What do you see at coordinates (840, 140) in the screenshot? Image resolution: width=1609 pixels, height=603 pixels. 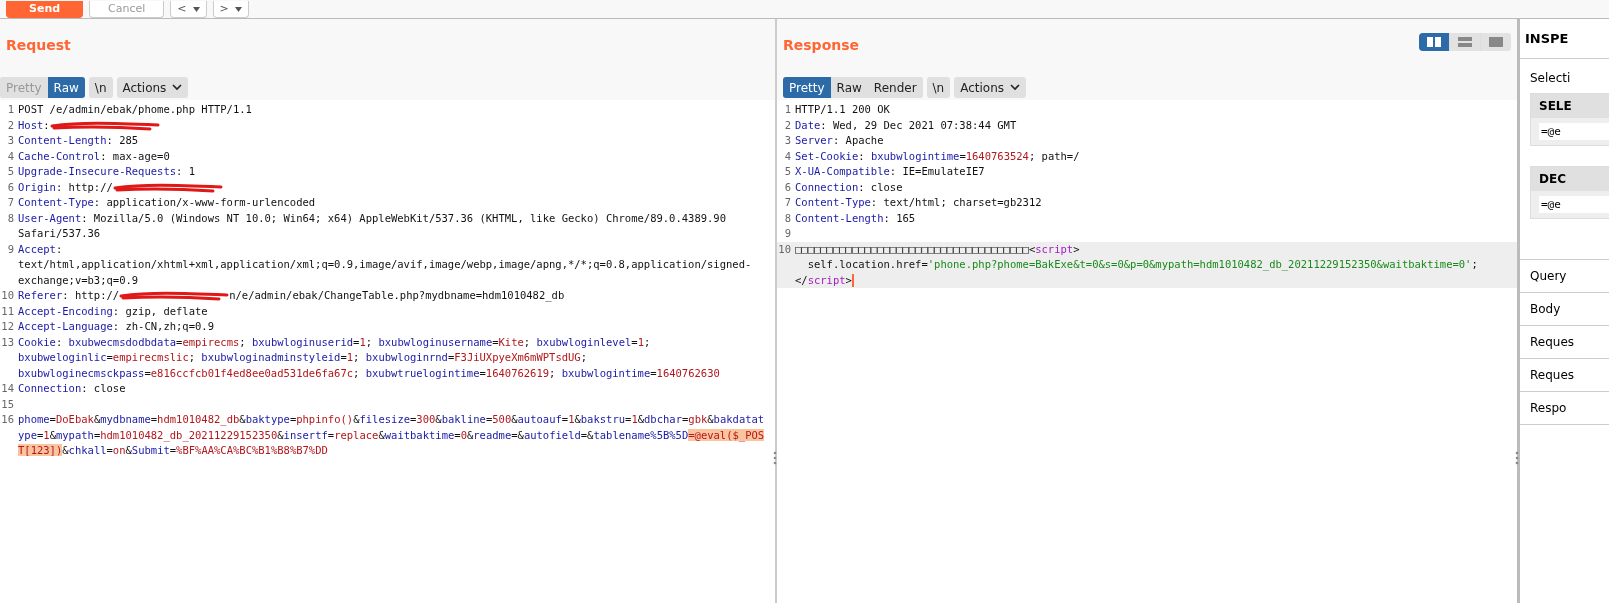 I see `code-line: Server: Apache` at bounding box center [840, 140].